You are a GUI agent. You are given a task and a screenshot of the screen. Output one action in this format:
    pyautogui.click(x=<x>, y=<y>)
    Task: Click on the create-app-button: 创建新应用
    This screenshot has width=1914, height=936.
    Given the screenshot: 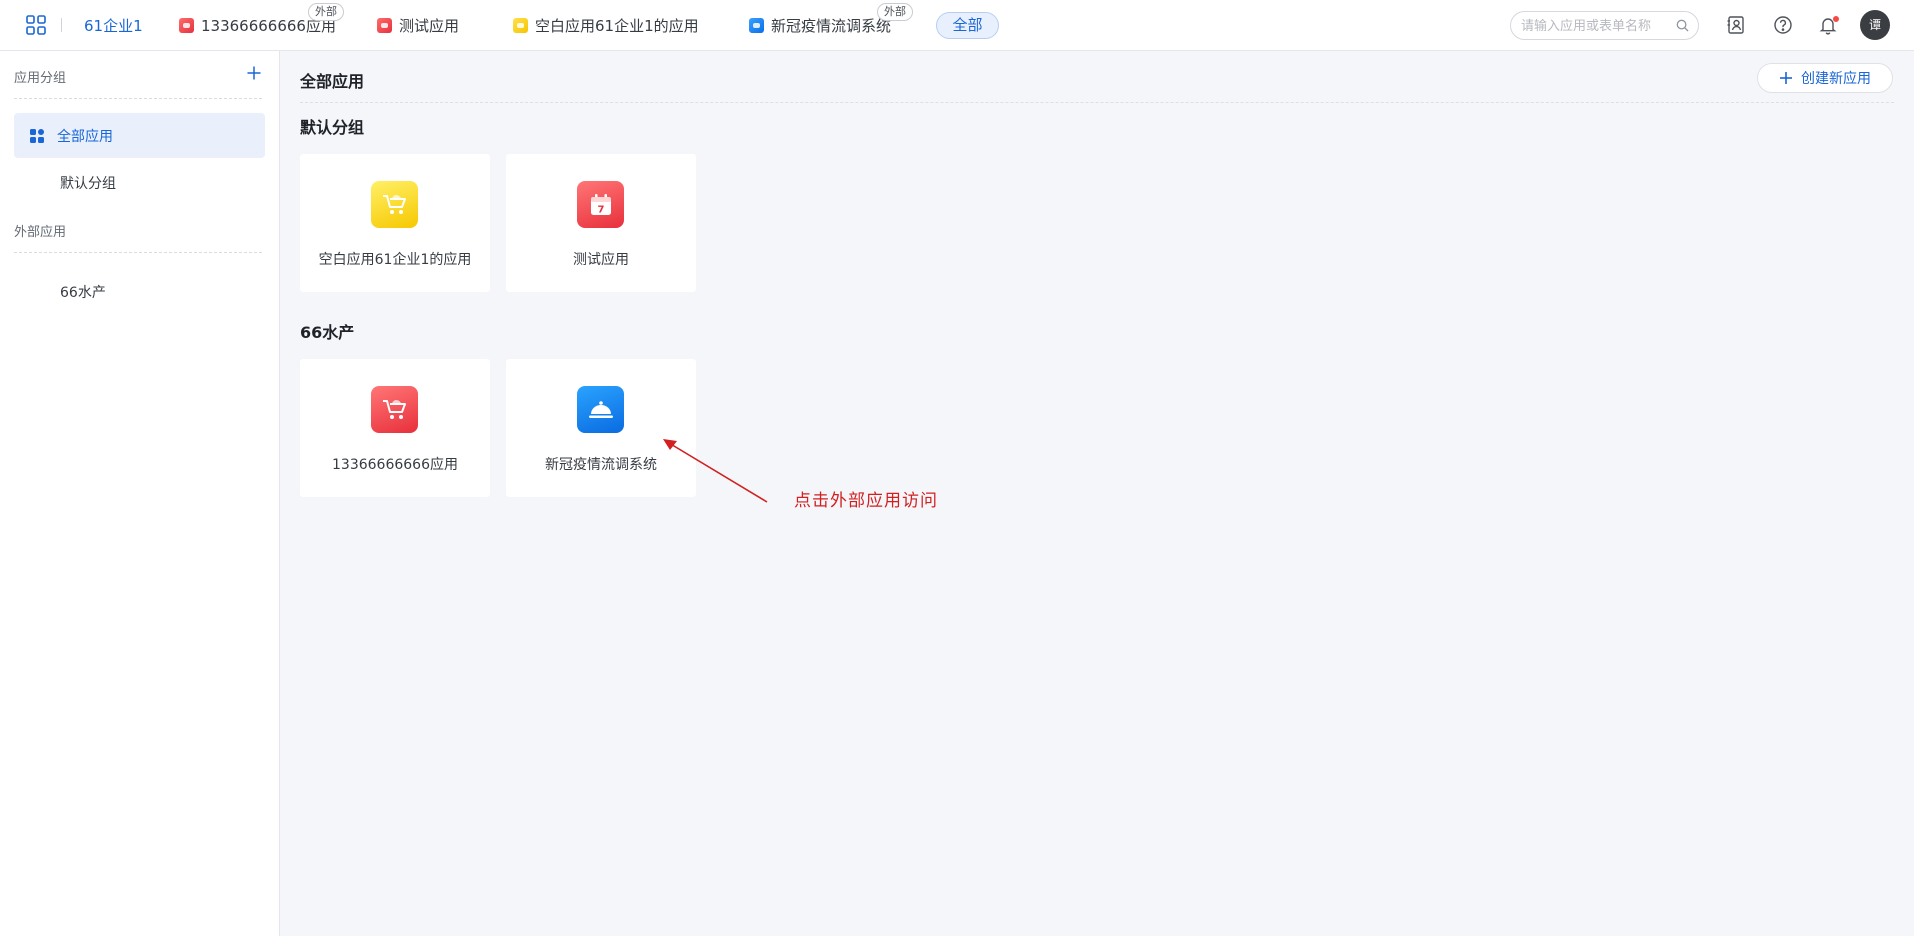 What is the action you would take?
    pyautogui.click(x=1825, y=78)
    